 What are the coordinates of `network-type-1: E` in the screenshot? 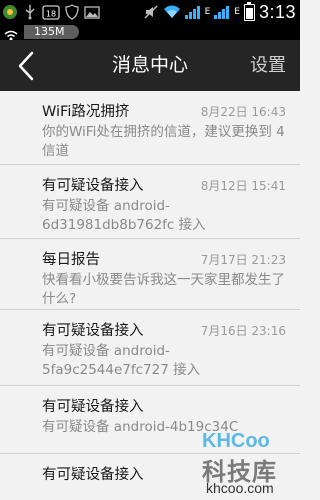 It's located at (207, 12).